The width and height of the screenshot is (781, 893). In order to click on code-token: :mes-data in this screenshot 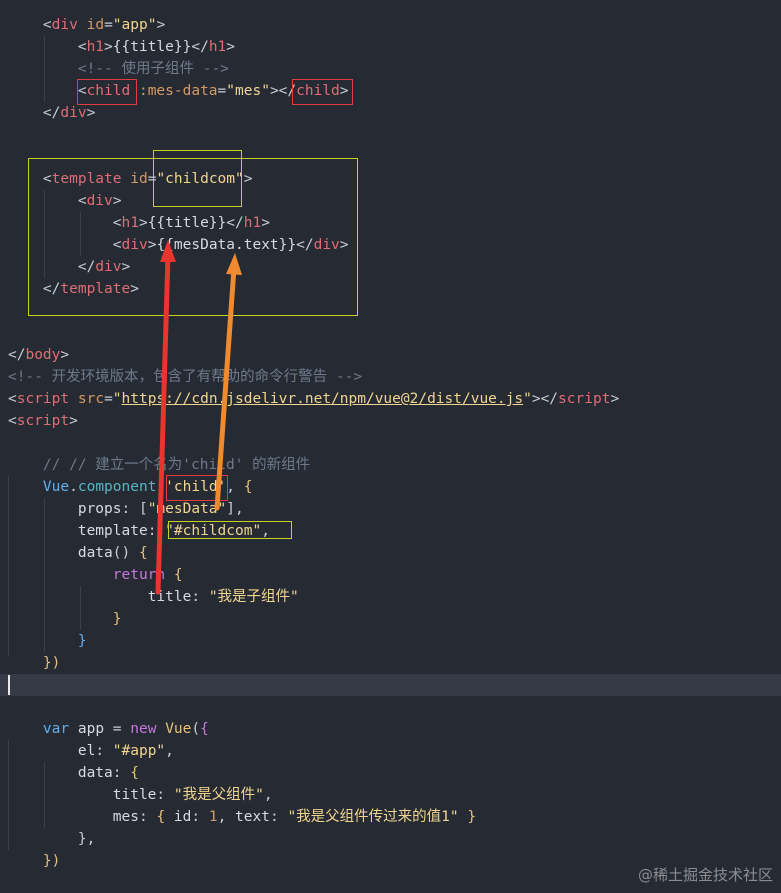, I will do `click(178, 91)`.